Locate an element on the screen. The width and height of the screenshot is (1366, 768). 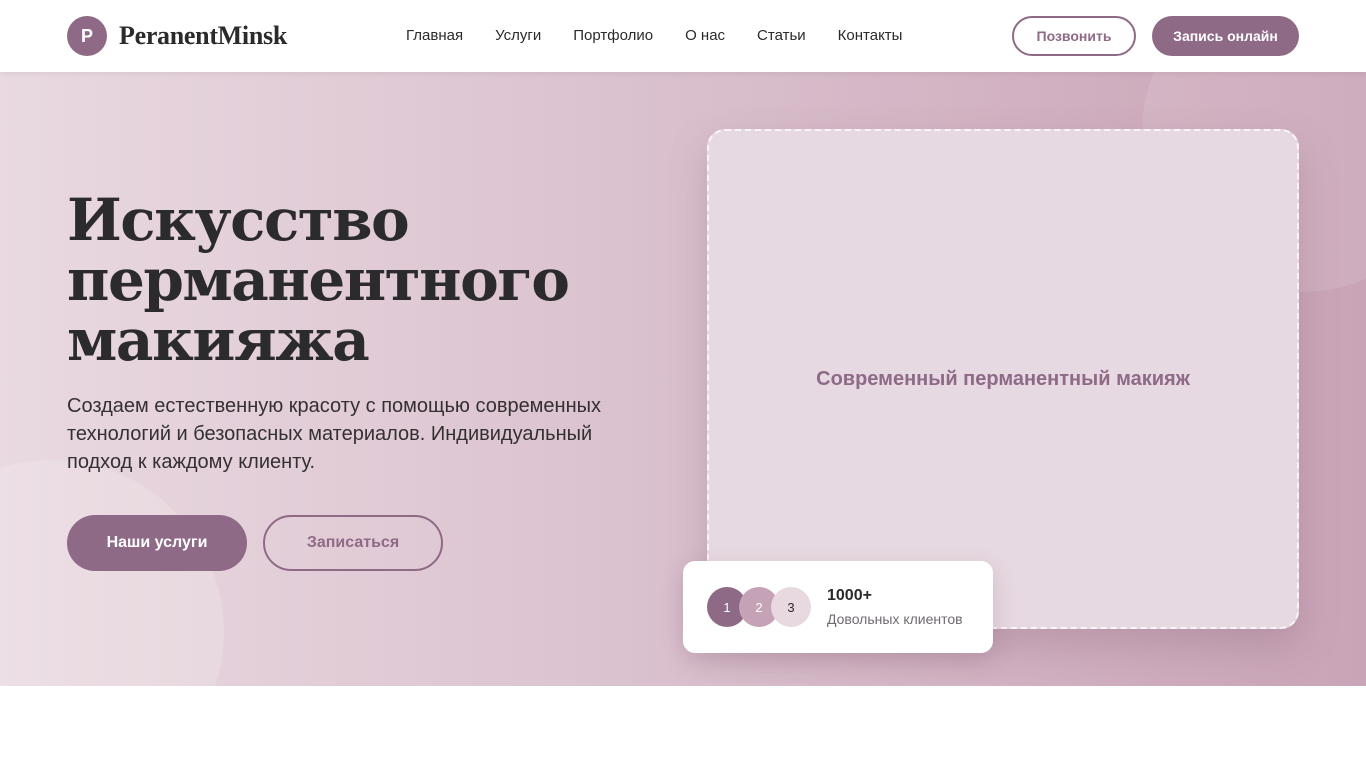
hero-title-line: Искусство is located at coordinates (238, 220).